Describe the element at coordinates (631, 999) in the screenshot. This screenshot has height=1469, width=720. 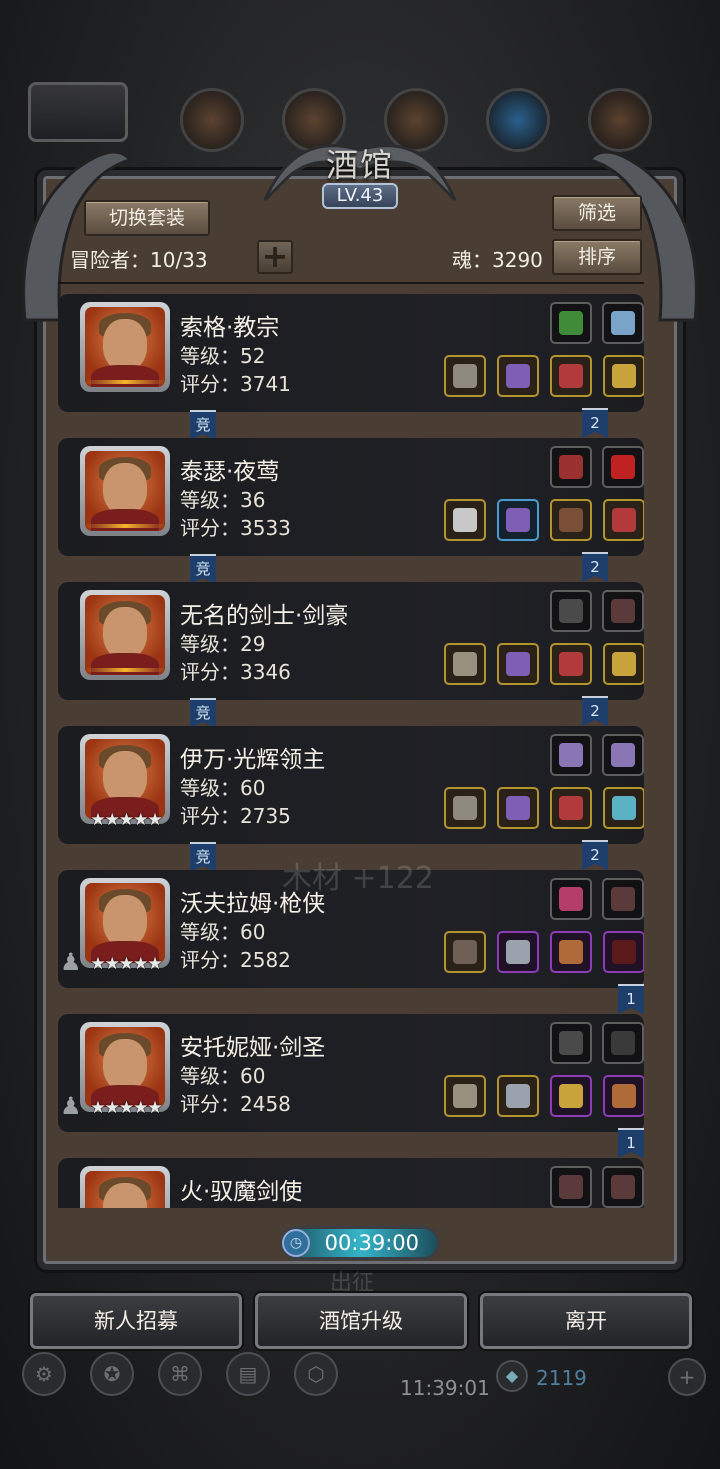
I see `set-count-tag: 1` at that location.